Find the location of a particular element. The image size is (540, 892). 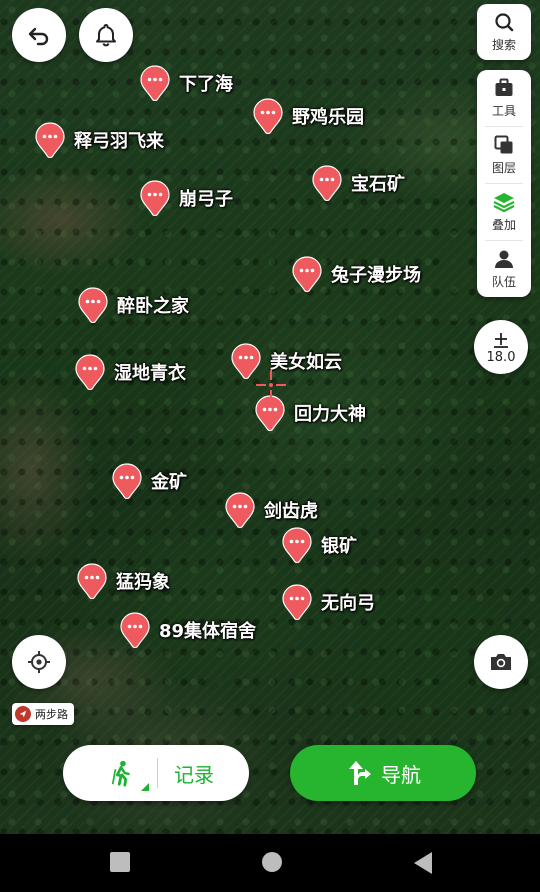

system-nav-bar is located at coordinates (270, 863).